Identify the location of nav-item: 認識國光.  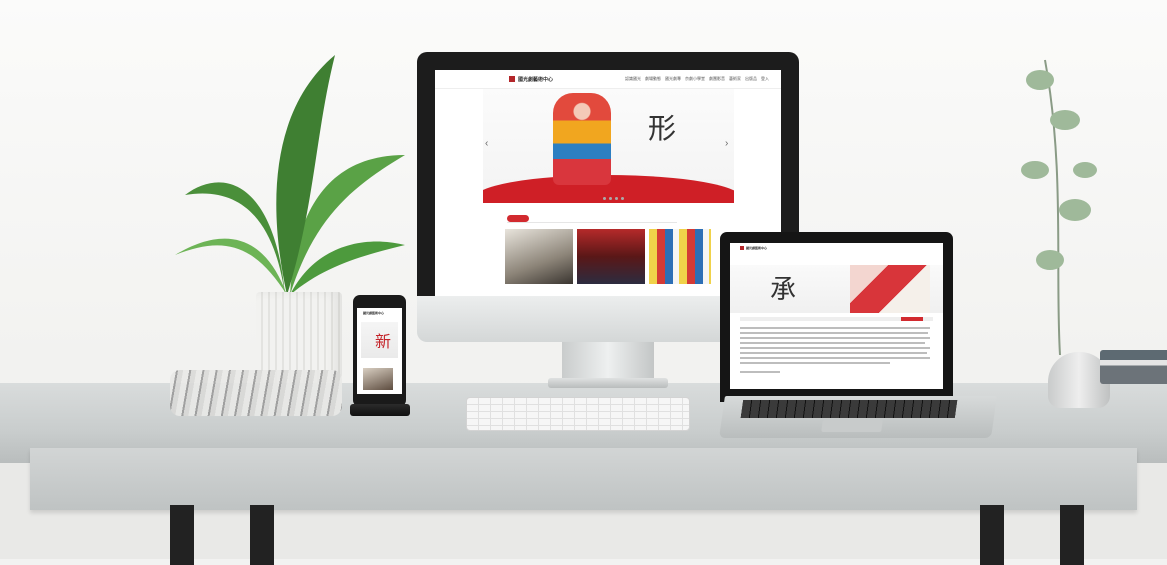
(633, 79).